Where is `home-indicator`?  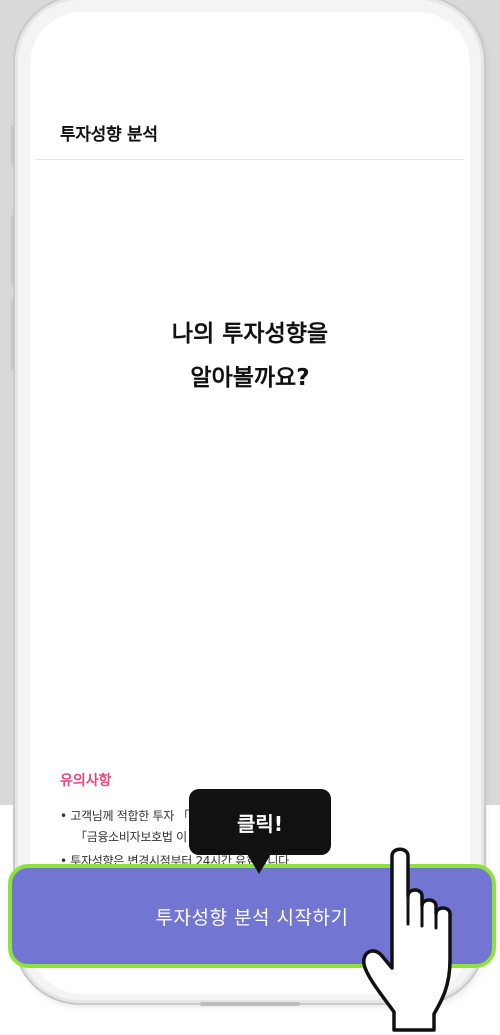 home-indicator is located at coordinates (250, 1004).